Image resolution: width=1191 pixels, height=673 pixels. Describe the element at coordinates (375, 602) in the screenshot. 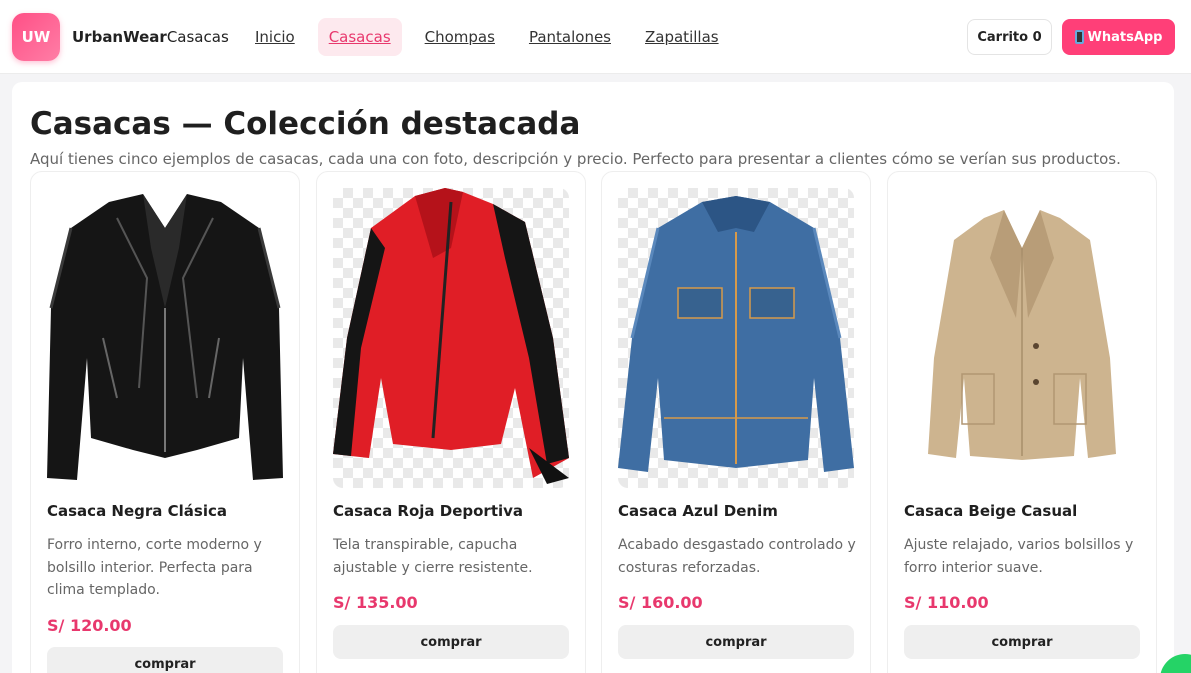

I see `product-price: S/ 135.00` at that location.